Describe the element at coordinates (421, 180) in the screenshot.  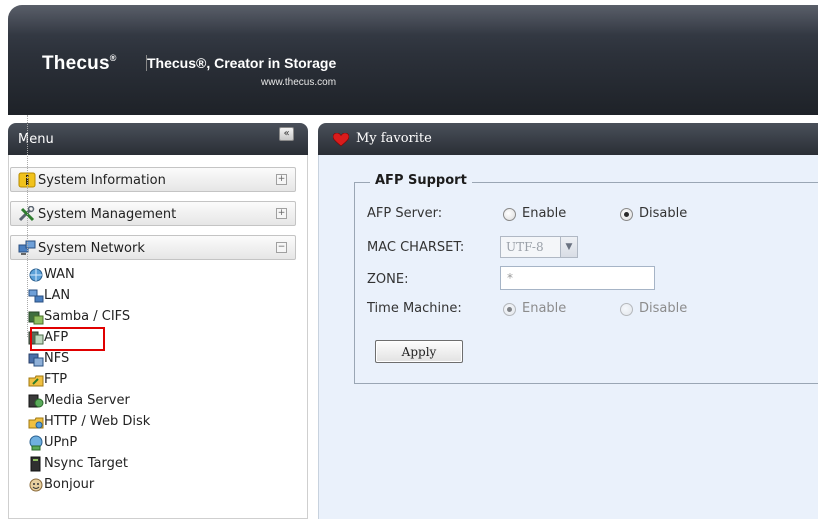
I see `afp-support-legend: AFP Support` at that location.